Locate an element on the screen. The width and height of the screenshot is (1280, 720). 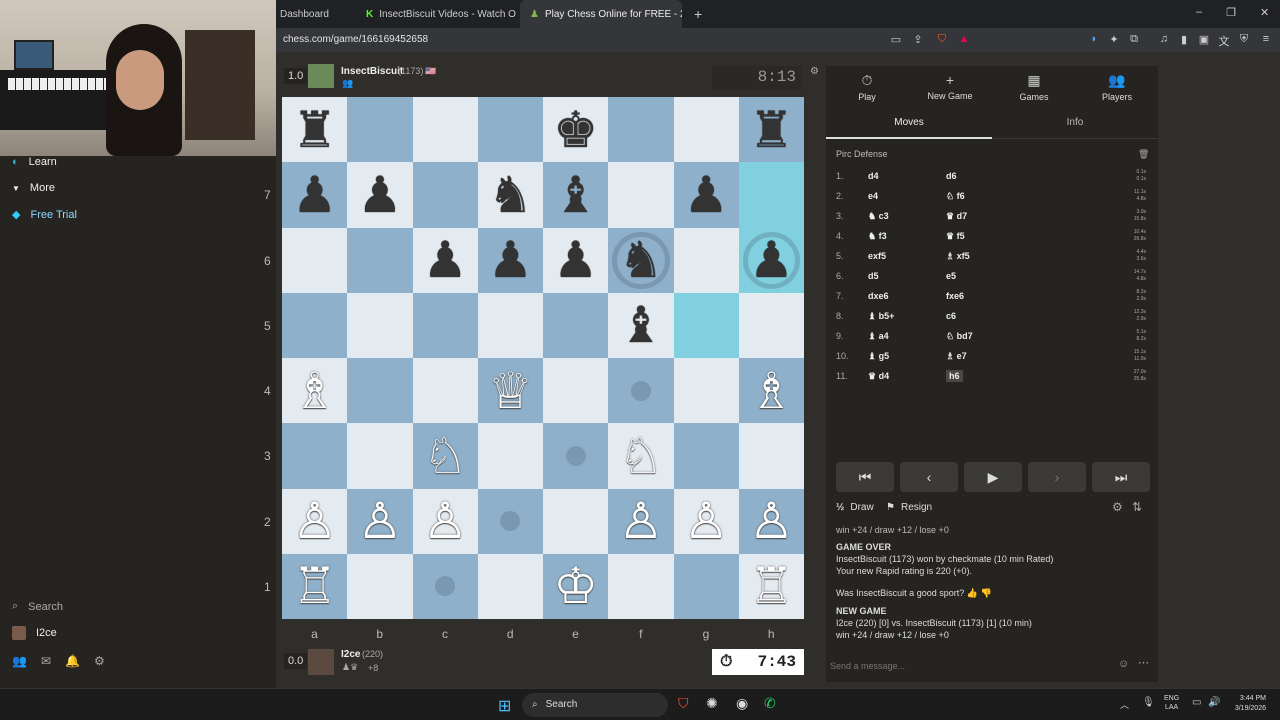
emoji-icon: ☺ is located at coordinates (1123, 664).